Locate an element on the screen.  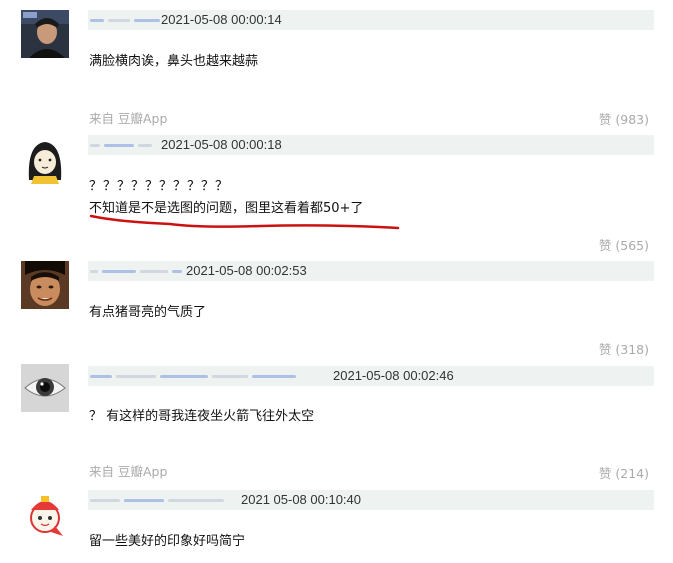
like-button: 赞 (318) is located at coordinates (624, 348).